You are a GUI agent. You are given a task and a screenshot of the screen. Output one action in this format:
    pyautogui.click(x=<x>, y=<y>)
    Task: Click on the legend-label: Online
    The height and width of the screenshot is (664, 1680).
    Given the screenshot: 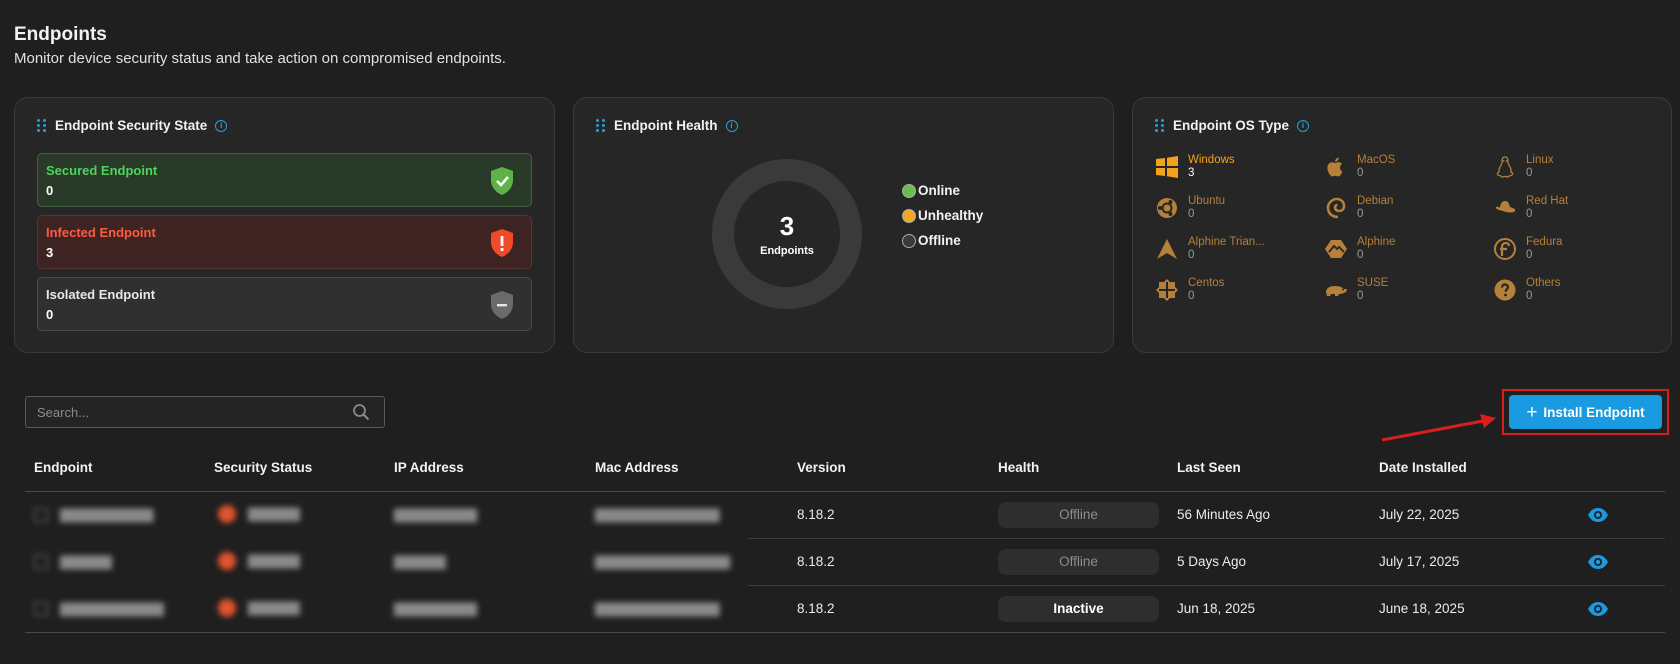 What is the action you would take?
    pyautogui.click(x=939, y=190)
    